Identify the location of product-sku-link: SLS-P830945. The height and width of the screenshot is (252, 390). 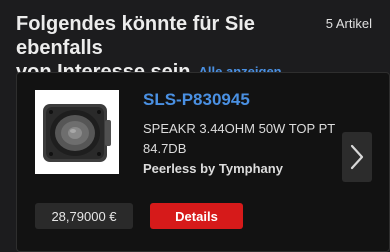
(196, 100).